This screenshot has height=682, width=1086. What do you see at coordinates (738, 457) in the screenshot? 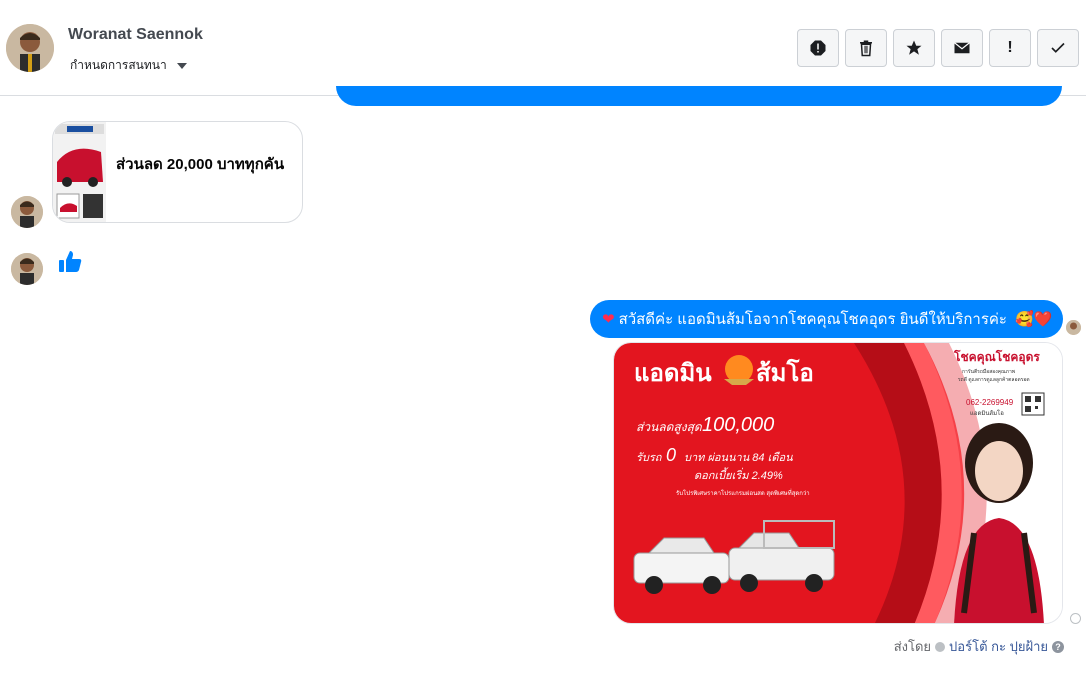
I see `promo-line2c: บาท ผ่อนนาน 84 เดือน` at bounding box center [738, 457].